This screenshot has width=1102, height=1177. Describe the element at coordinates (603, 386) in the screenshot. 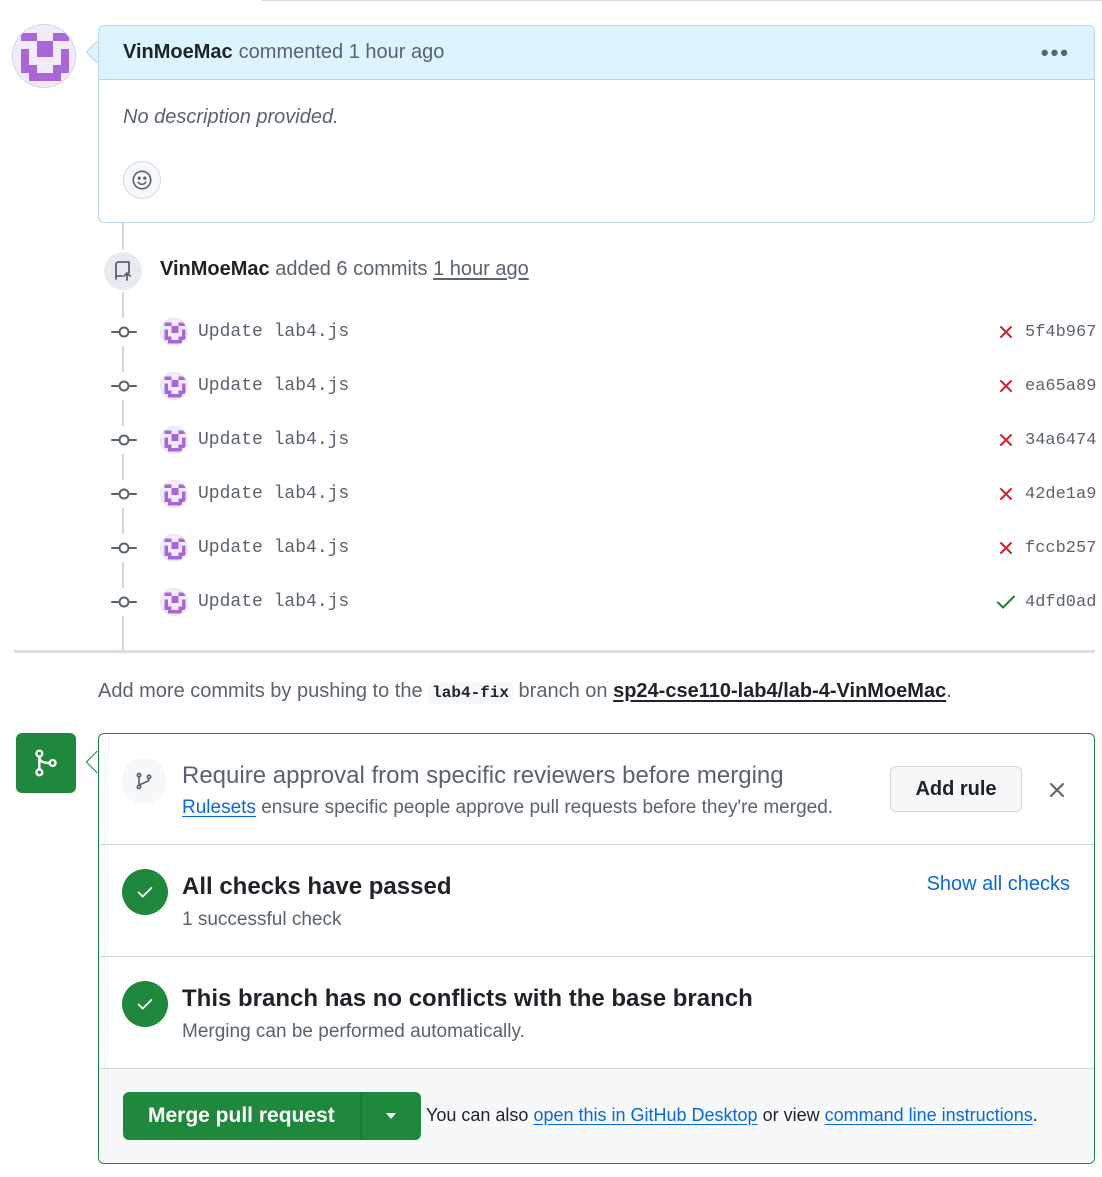

I see `commit-row: Update lab4.js ea65a89` at that location.